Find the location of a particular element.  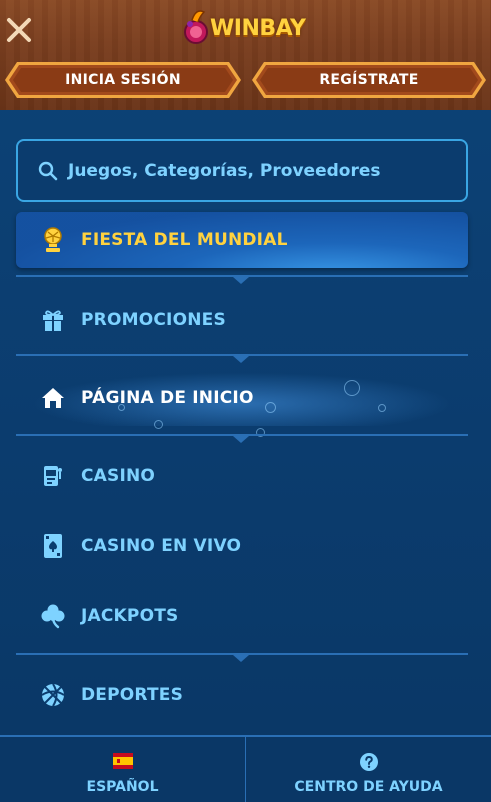

menu-item-pagina-de-inicio: PÁGINA DE INICIO is located at coordinates (242, 398).